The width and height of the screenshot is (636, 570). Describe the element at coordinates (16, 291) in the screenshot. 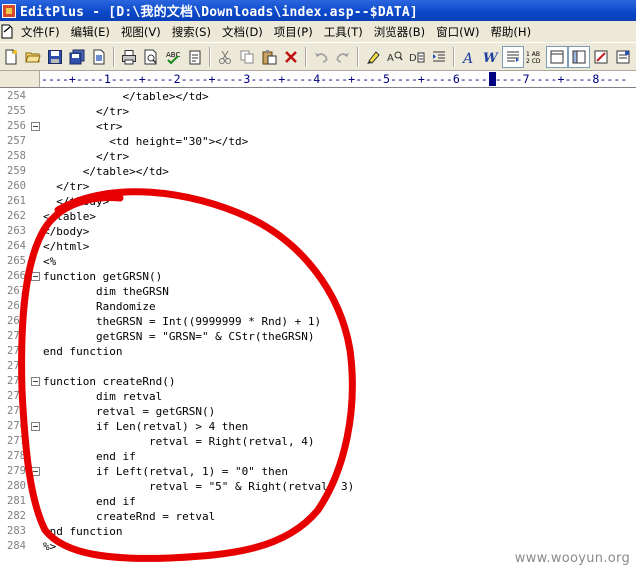

I see `line-number: 267` at that location.